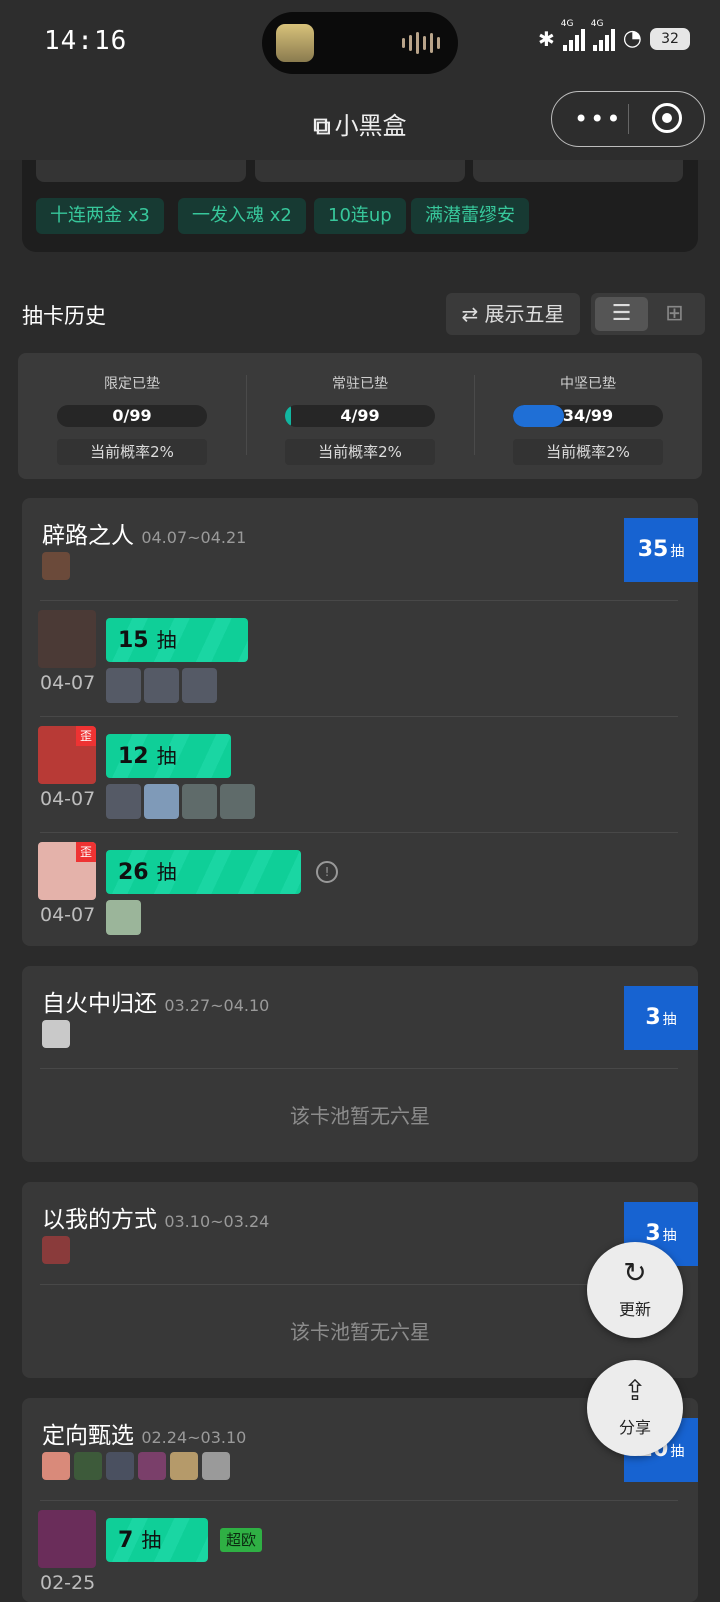 This screenshot has height=1602, width=720. Describe the element at coordinates (64, 316) in the screenshot. I see `history-title: 抽卡历史` at that location.